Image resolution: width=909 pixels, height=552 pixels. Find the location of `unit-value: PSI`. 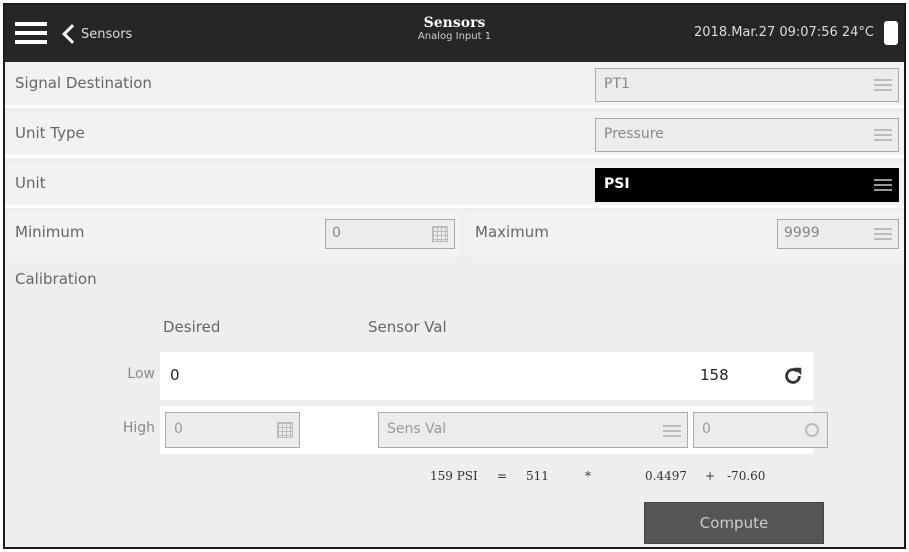

unit-value: PSI is located at coordinates (617, 184).